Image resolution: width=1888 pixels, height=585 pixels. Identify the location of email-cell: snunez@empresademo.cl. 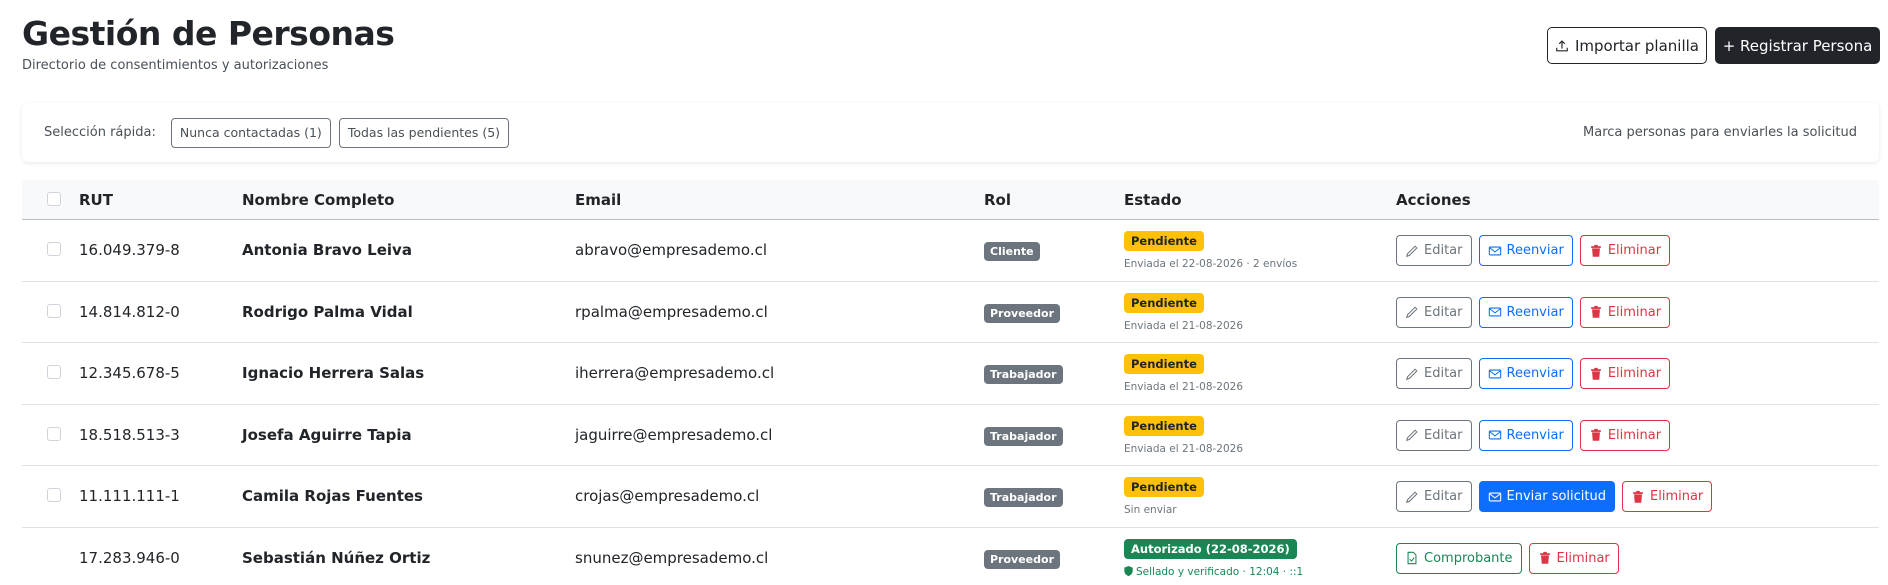
(672, 557).